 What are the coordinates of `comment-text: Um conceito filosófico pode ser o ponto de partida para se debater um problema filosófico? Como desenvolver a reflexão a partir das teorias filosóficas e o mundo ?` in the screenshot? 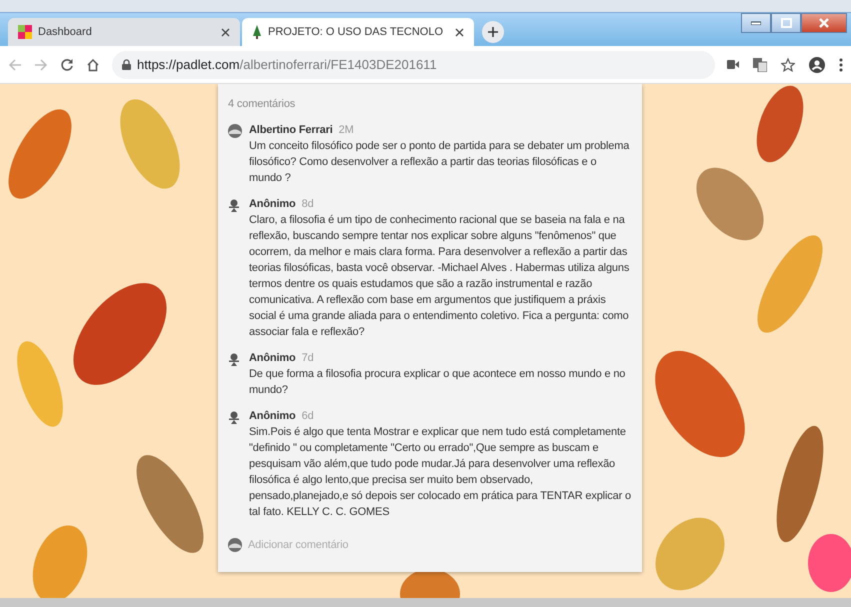 It's located at (439, 162).